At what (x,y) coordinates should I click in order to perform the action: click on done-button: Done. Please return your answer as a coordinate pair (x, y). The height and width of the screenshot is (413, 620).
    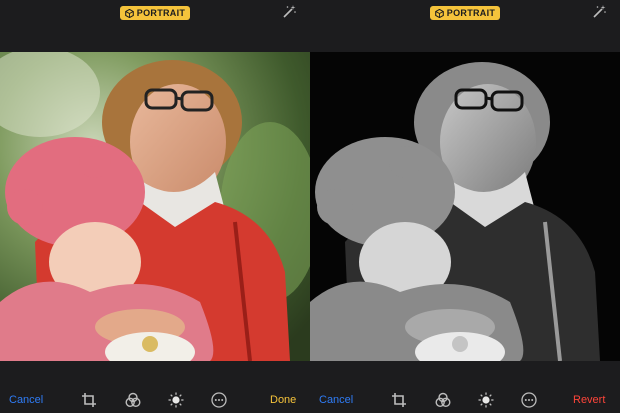
    Looking at the image, I should click on (283, 400).